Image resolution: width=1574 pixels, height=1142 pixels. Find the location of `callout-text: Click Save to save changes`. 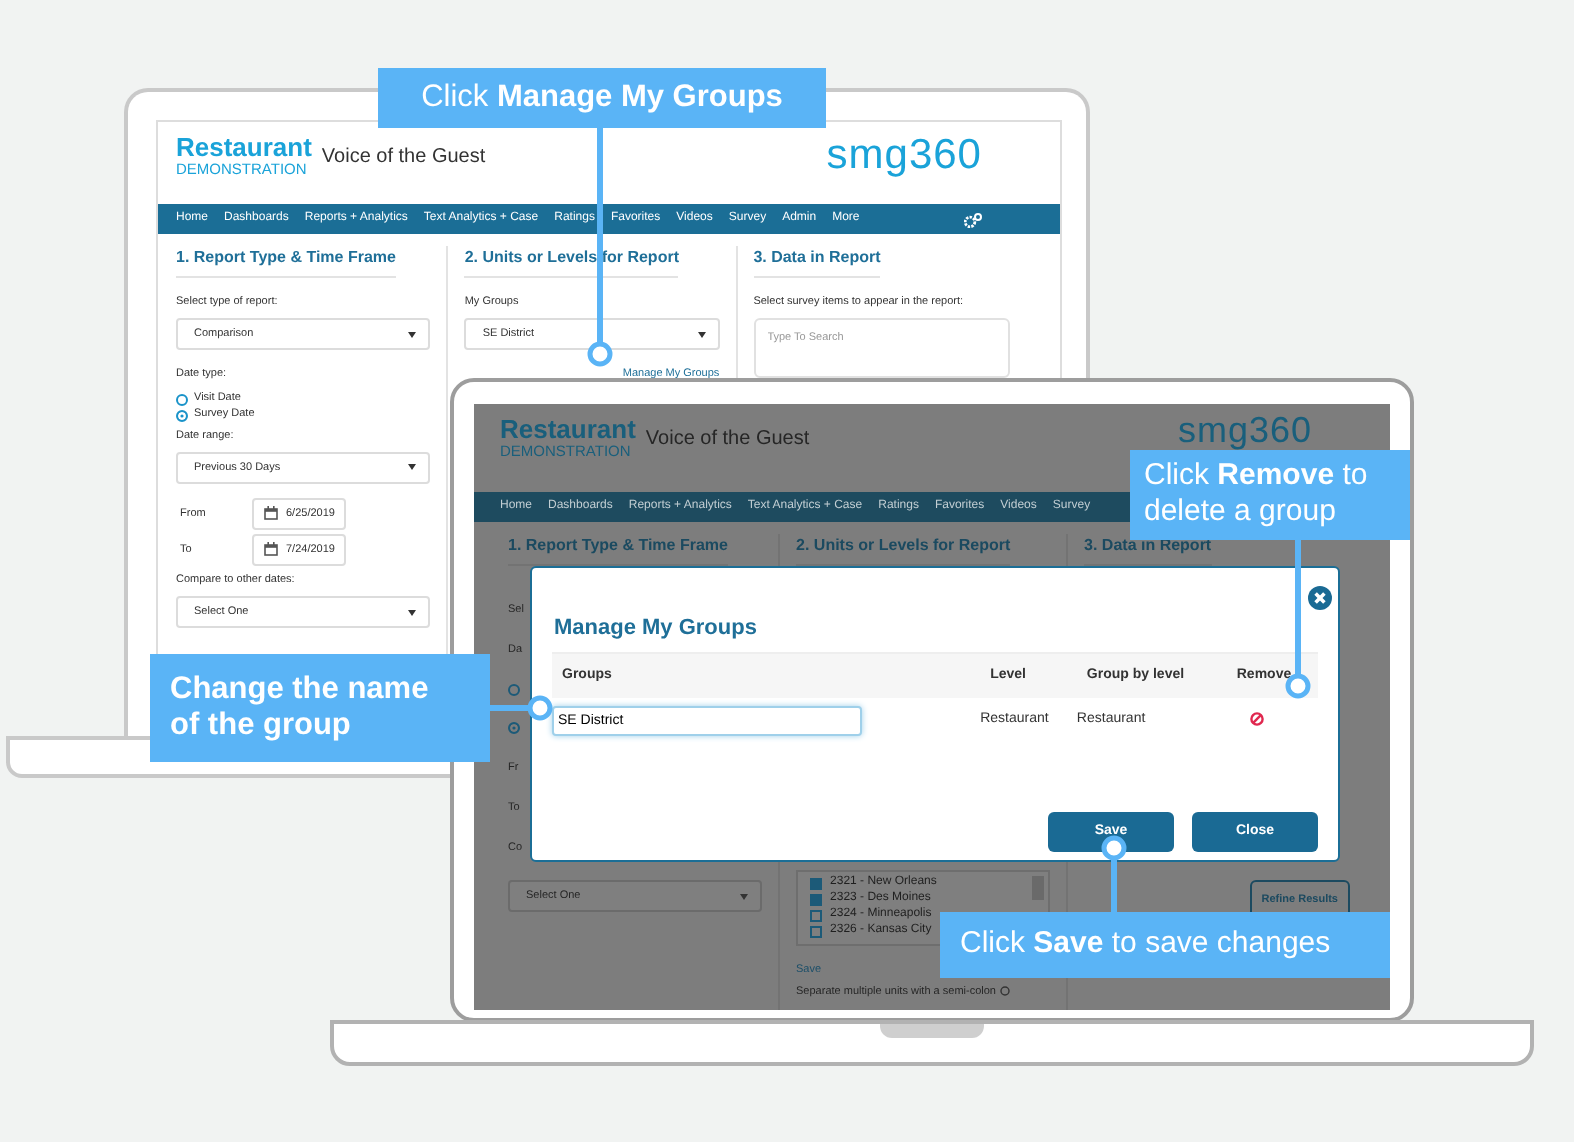

callout-text: Click Save to save changes is located at coordinates (1165, 945).